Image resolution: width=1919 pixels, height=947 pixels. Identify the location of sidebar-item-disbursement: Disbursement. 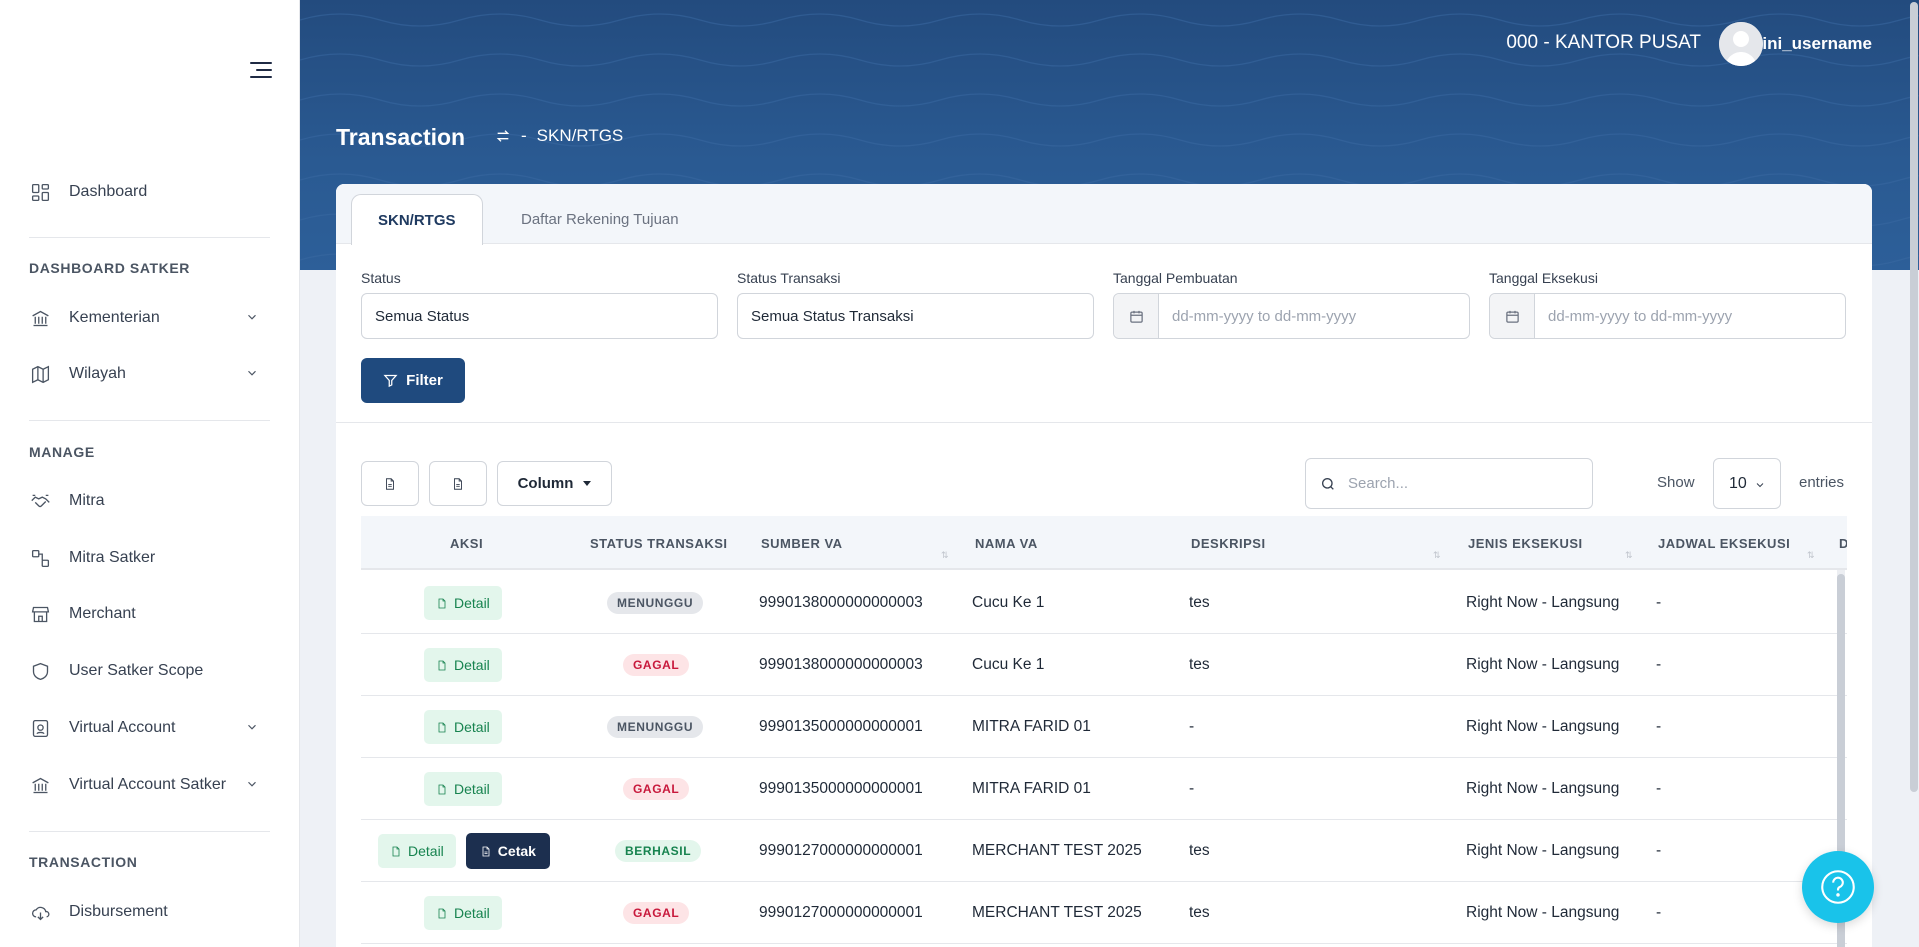
(149, 912).